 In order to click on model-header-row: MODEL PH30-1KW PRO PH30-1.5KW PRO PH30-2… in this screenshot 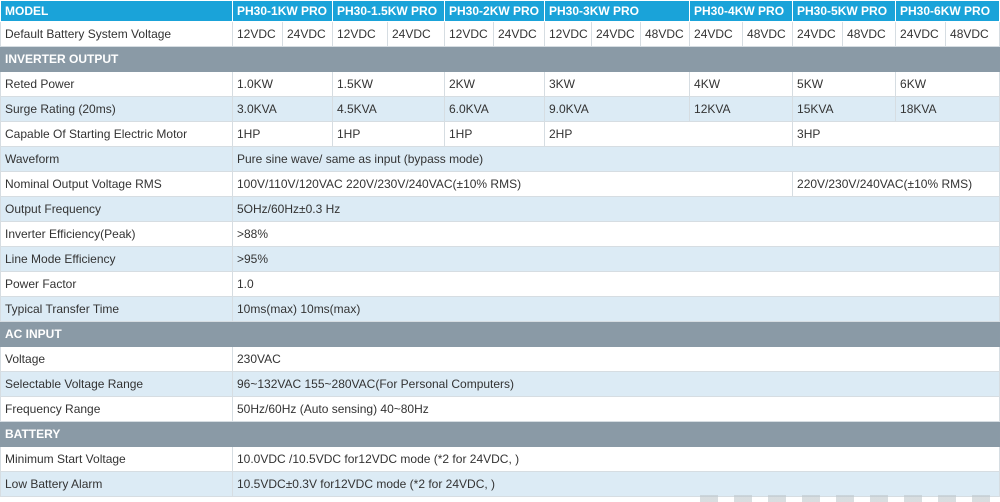, I will do `click(500, 11)`.